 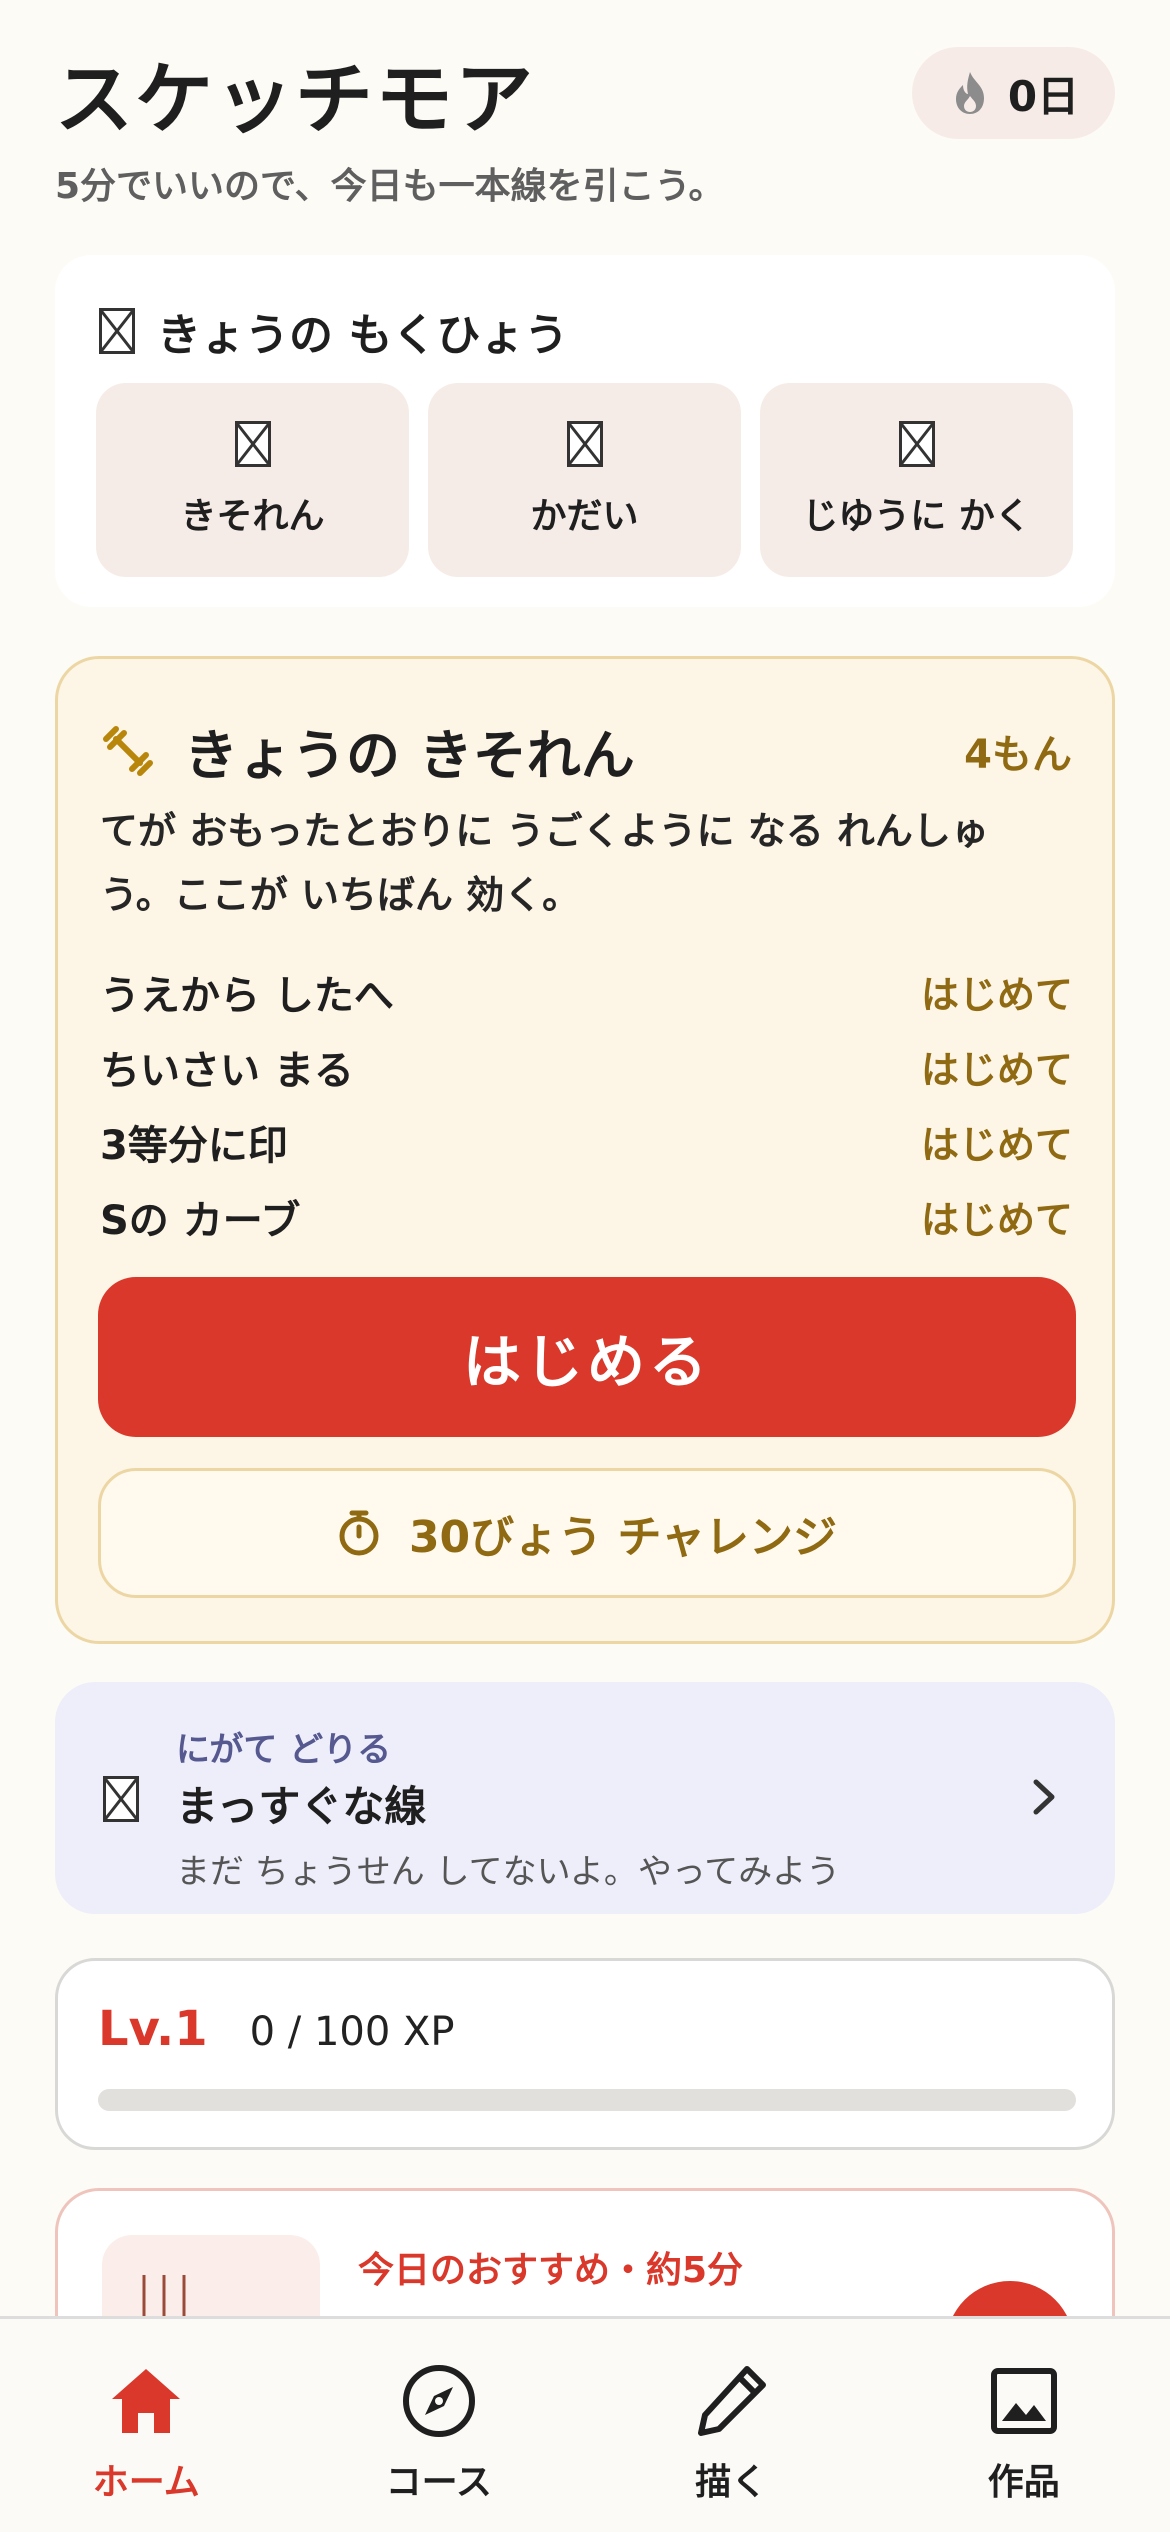 I want to click on nav-item-home: ホーム, so click(x=146, y=2425).